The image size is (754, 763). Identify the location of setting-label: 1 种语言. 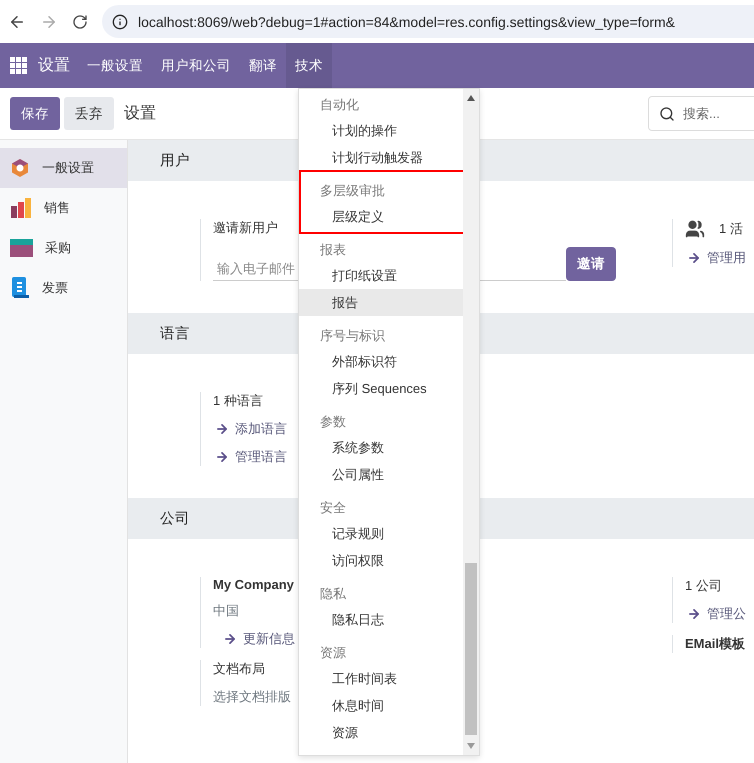
(238, 401).